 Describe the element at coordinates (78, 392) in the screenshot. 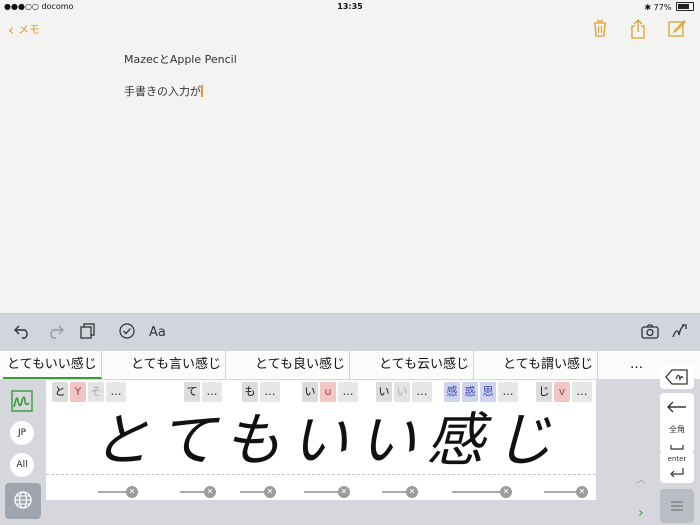

I see `segment-char: Y` at that location.